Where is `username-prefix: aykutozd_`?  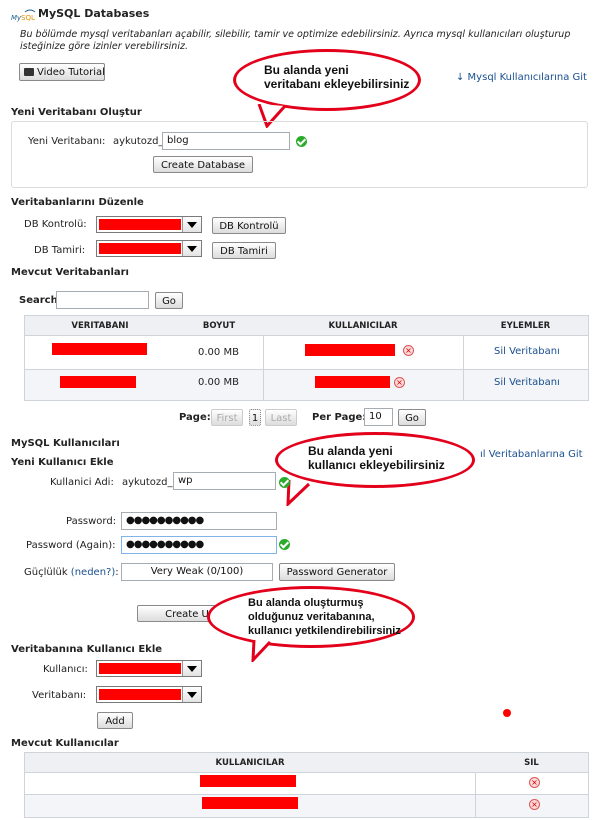
username-prefix: aykutozd_ is located at coordinates (147, 482).